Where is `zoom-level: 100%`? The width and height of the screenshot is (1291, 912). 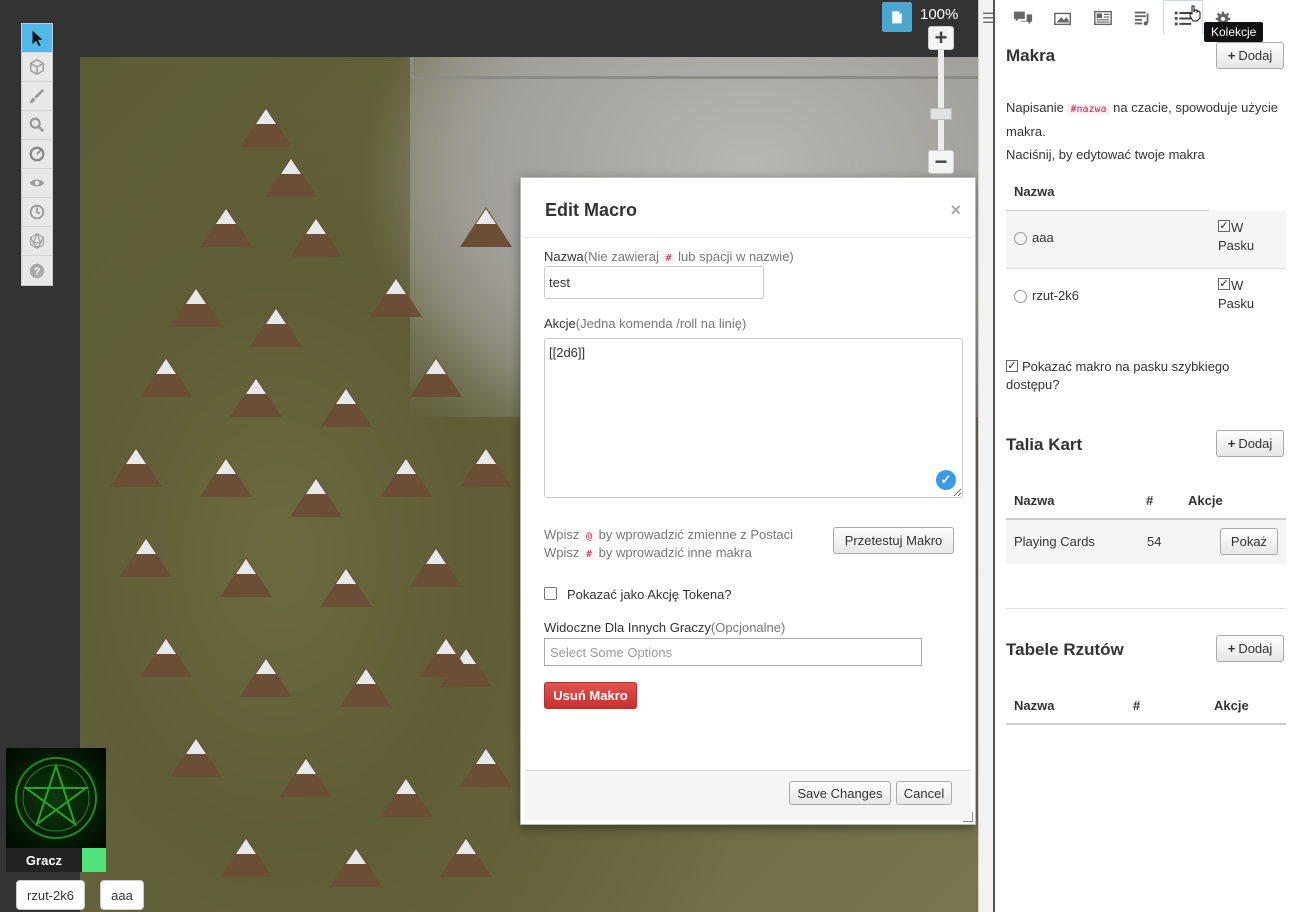 zoom-level: 100% is located at coordinates (939, 14).